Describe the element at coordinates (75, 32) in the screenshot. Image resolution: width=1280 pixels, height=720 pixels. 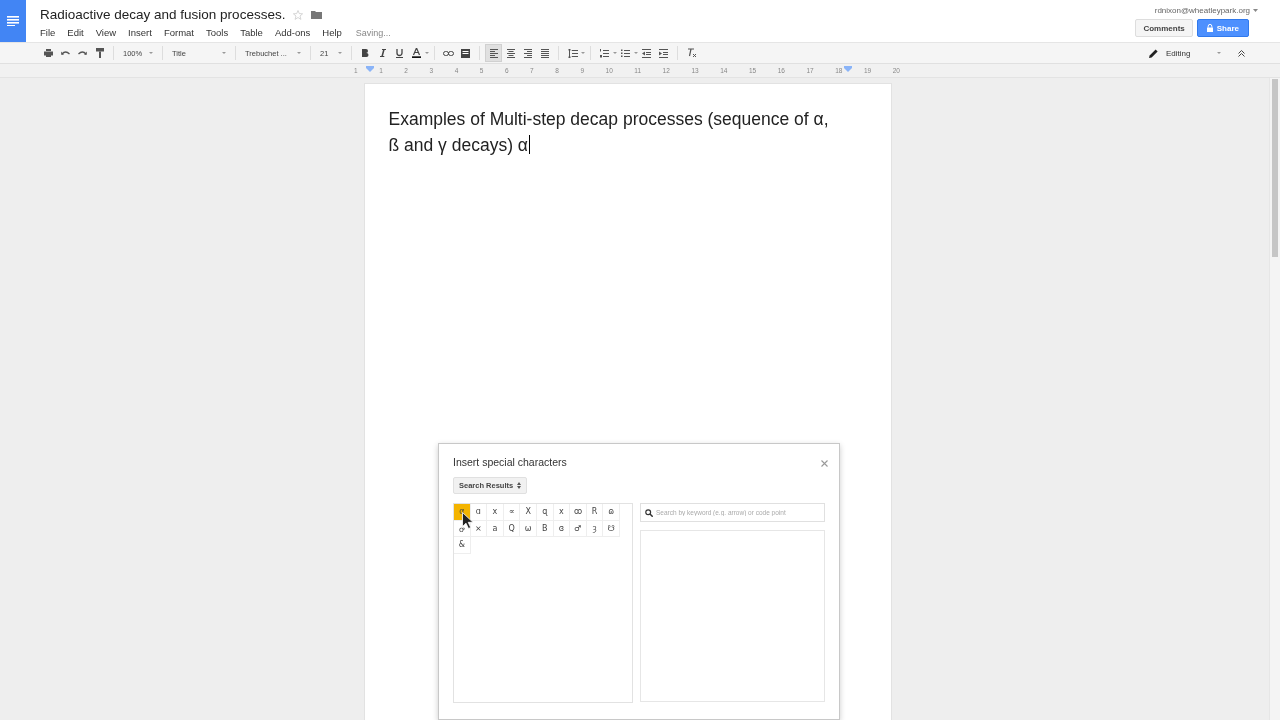
I see `menu-item: Edit` at that location.